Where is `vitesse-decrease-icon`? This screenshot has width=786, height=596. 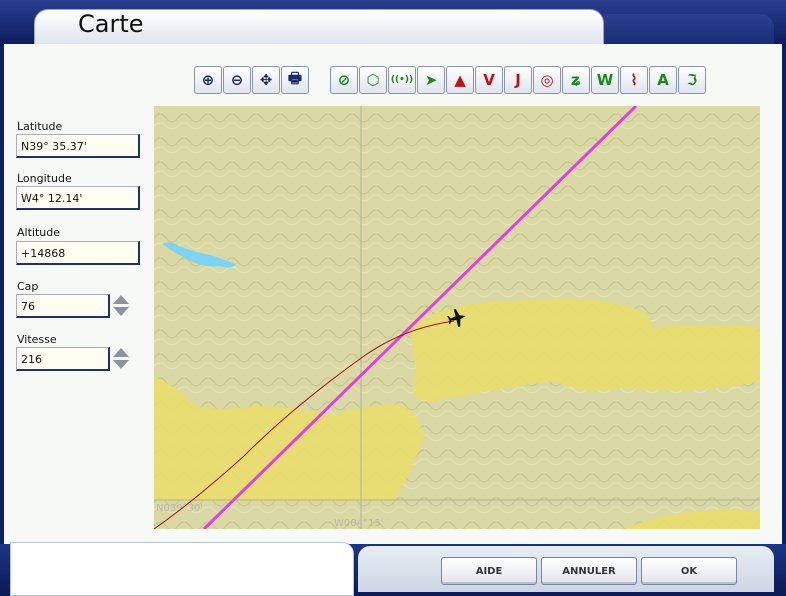
vitesse-decrease-icon is located at coordinates (121, 364).